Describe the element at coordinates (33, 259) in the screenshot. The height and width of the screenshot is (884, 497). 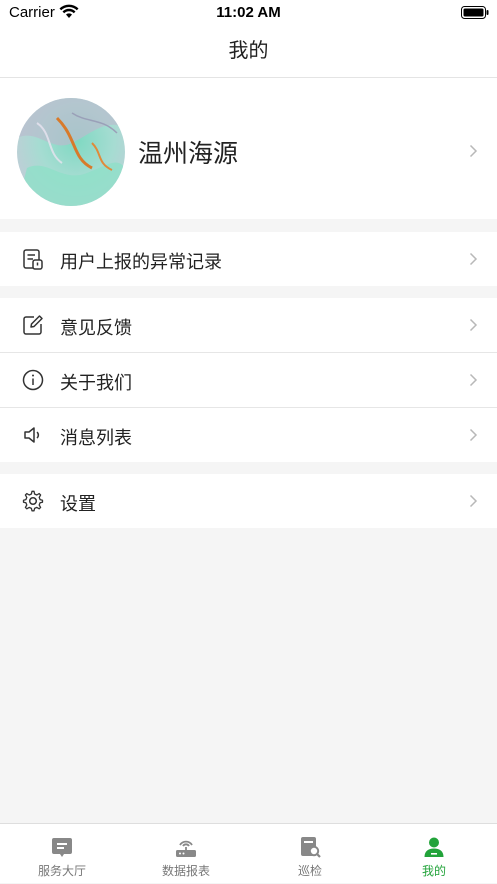
I see `report-record-icon` at that location.